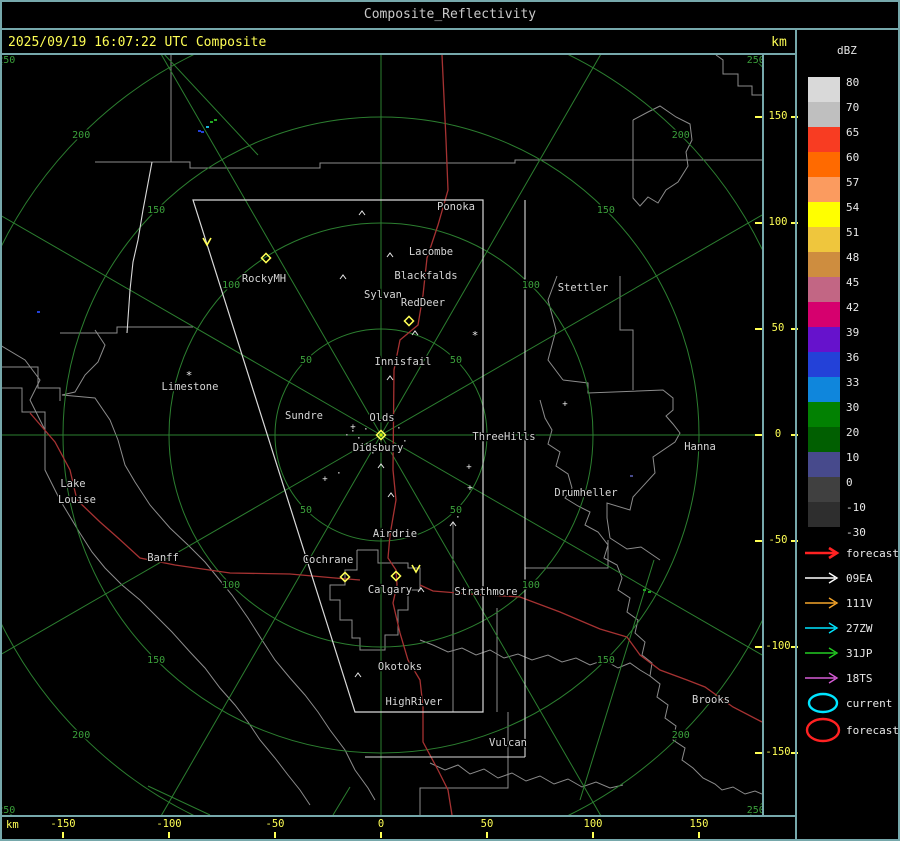 The width and height of the screenshot is (900, 841). I want to click on right-axis-tick-label: 100, so click(778, 222).